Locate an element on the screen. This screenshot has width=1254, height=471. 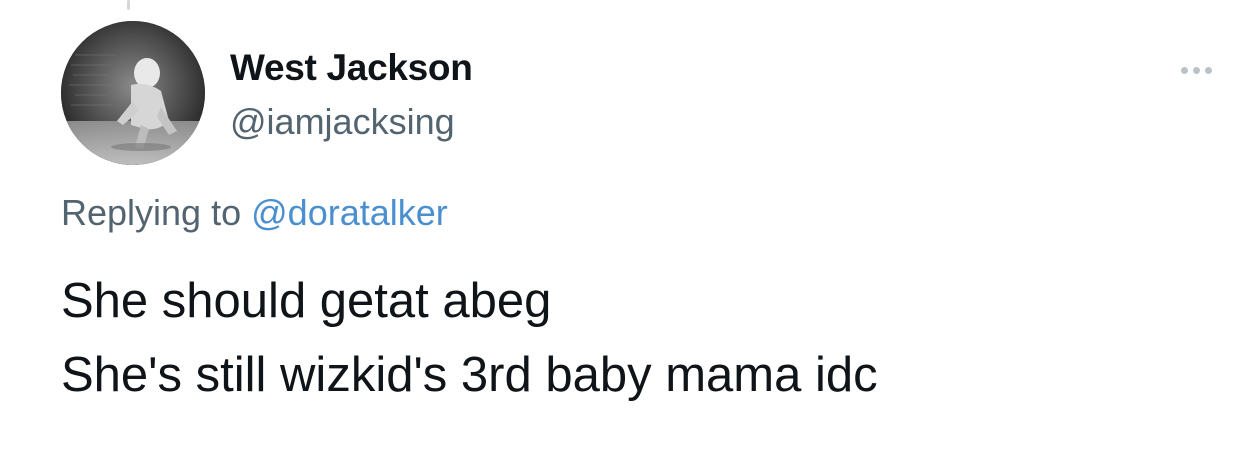
replying-to-line: Replying to @doratalker is located at coordinates (254, 213).